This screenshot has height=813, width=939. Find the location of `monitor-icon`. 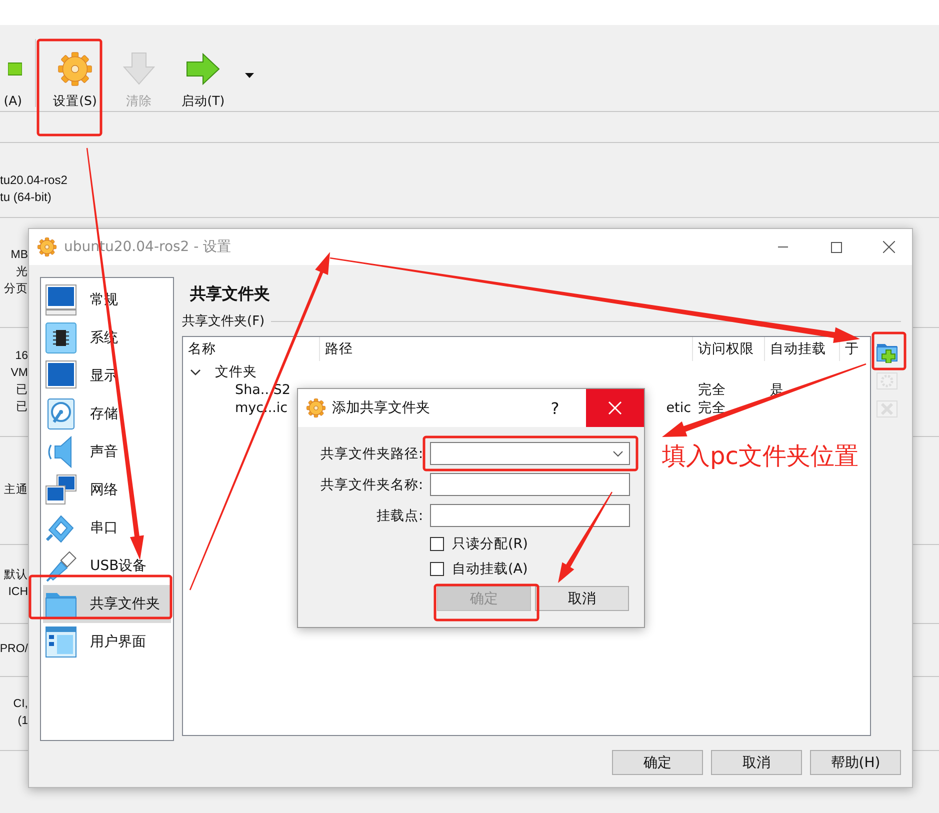

monitor-icon is located at coordinates (61, 300).